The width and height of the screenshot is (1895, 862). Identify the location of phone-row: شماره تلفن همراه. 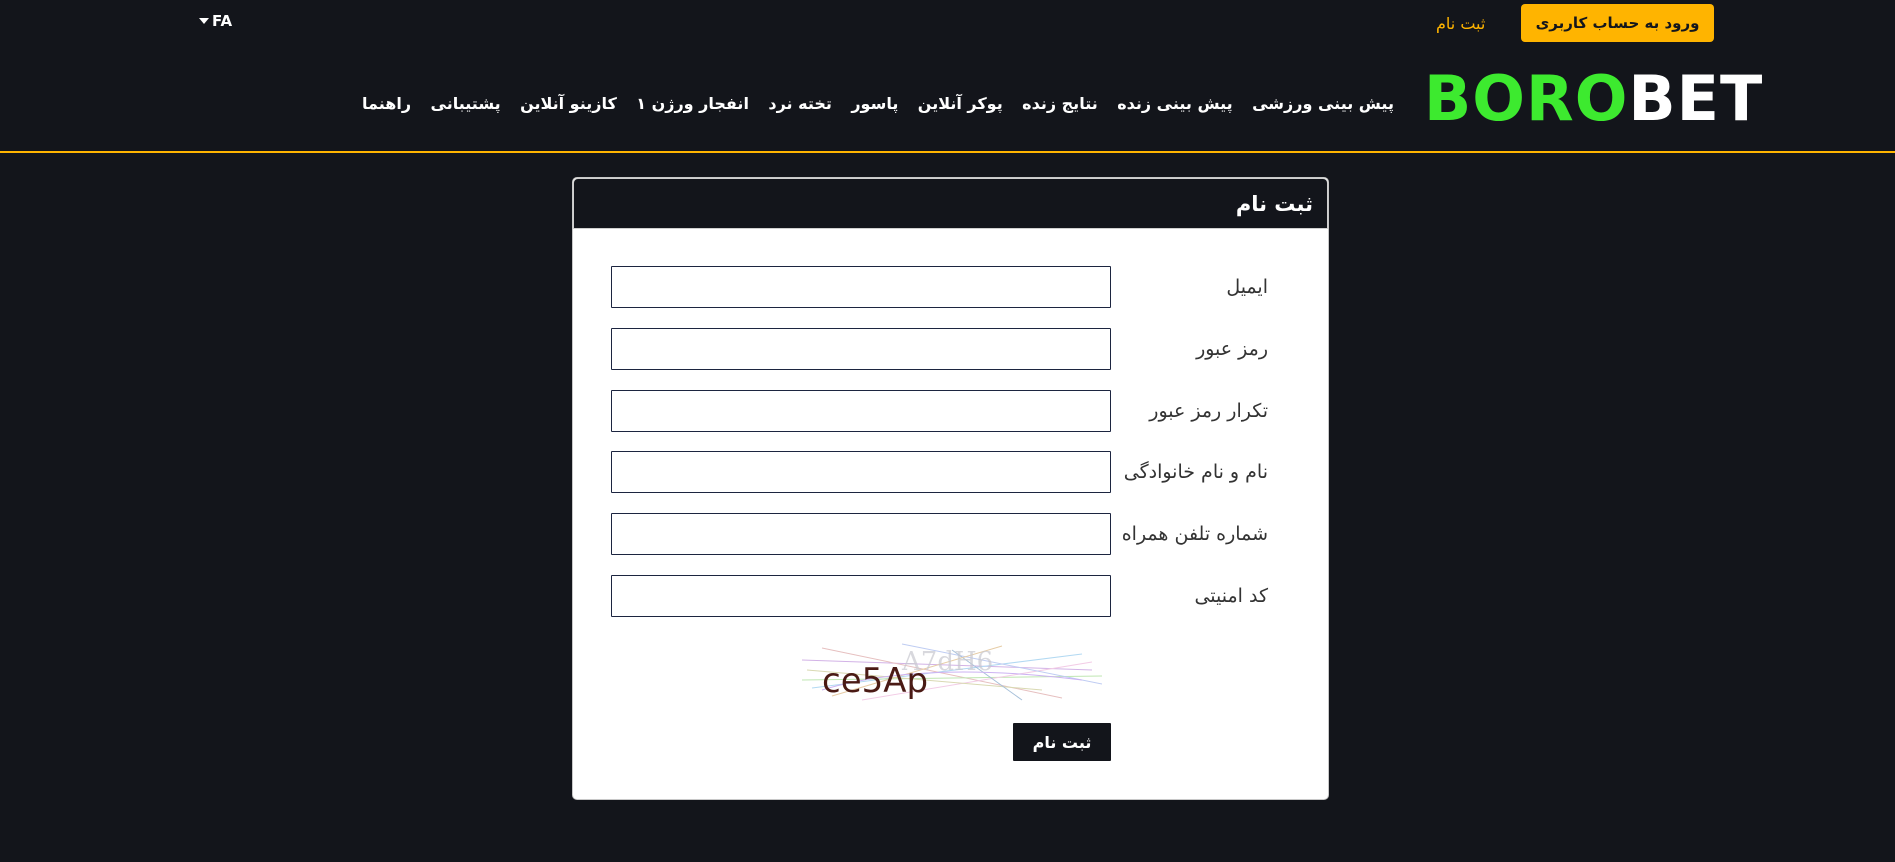
(950, 534).